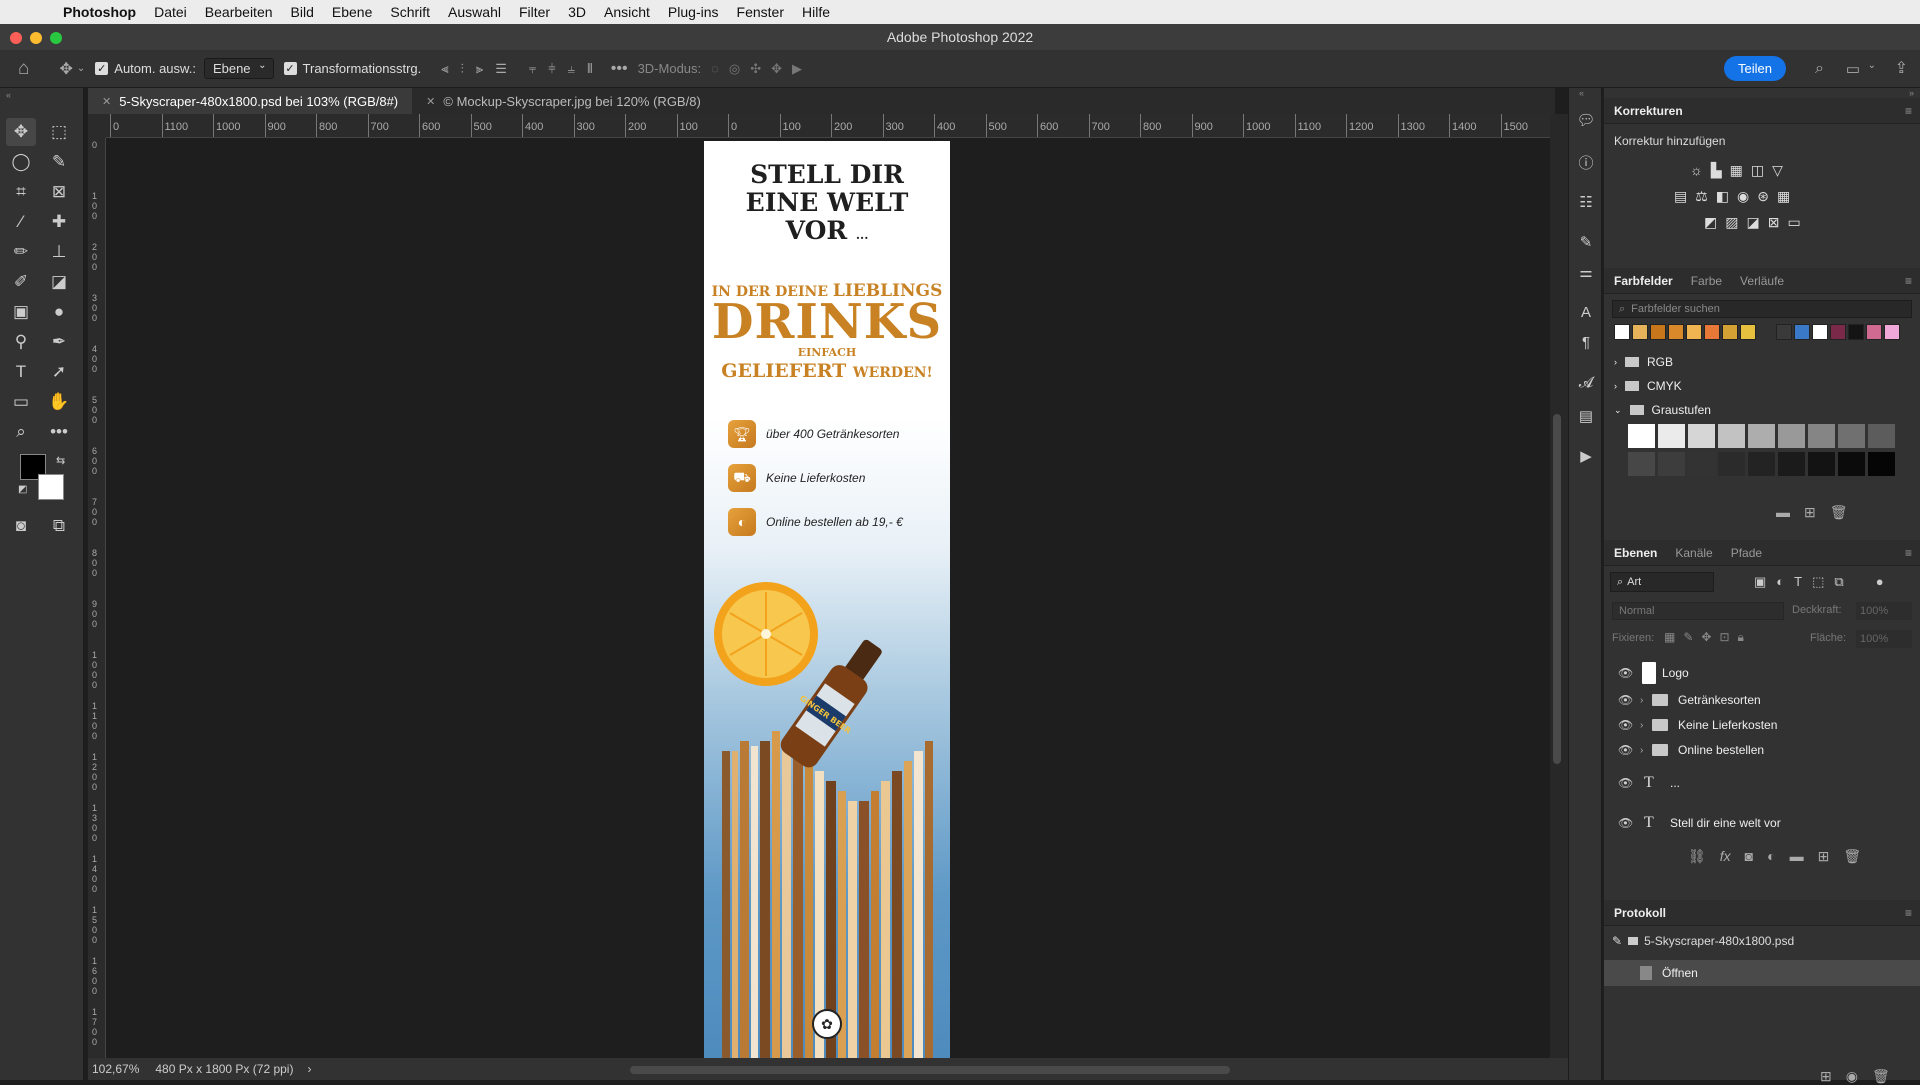 The width and height of the screenshot is (1920, 1085). I want to click on mask-icon: ◙, so click(1749, 856).